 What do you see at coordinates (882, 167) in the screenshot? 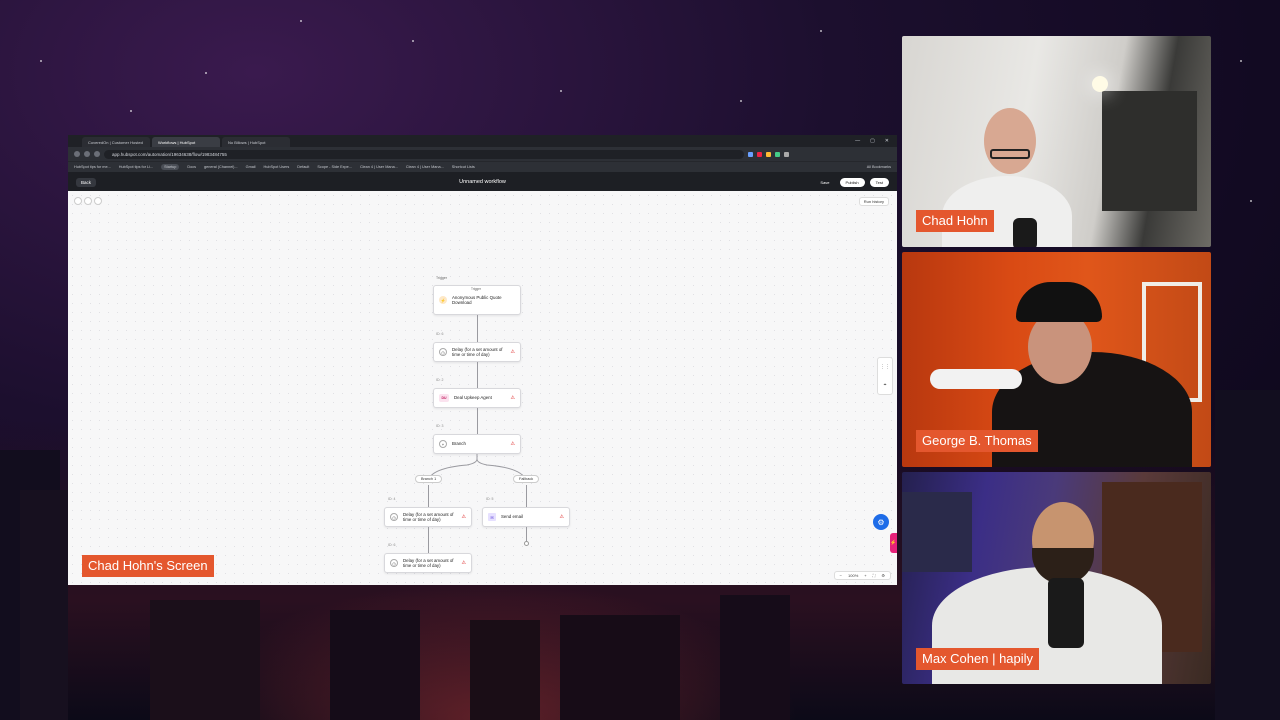
I see `all-bookmarks: All Bookmarks` at bounding box center [882, 167].